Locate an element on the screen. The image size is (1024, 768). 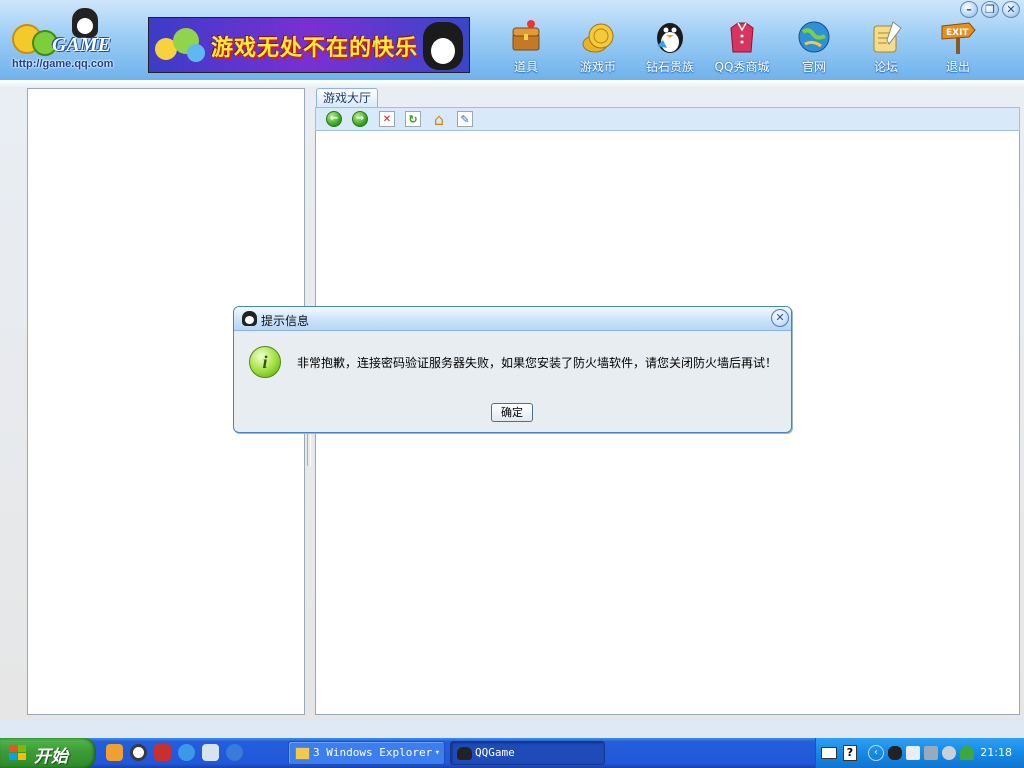
quick-launch is located at coordinates (174, 752).